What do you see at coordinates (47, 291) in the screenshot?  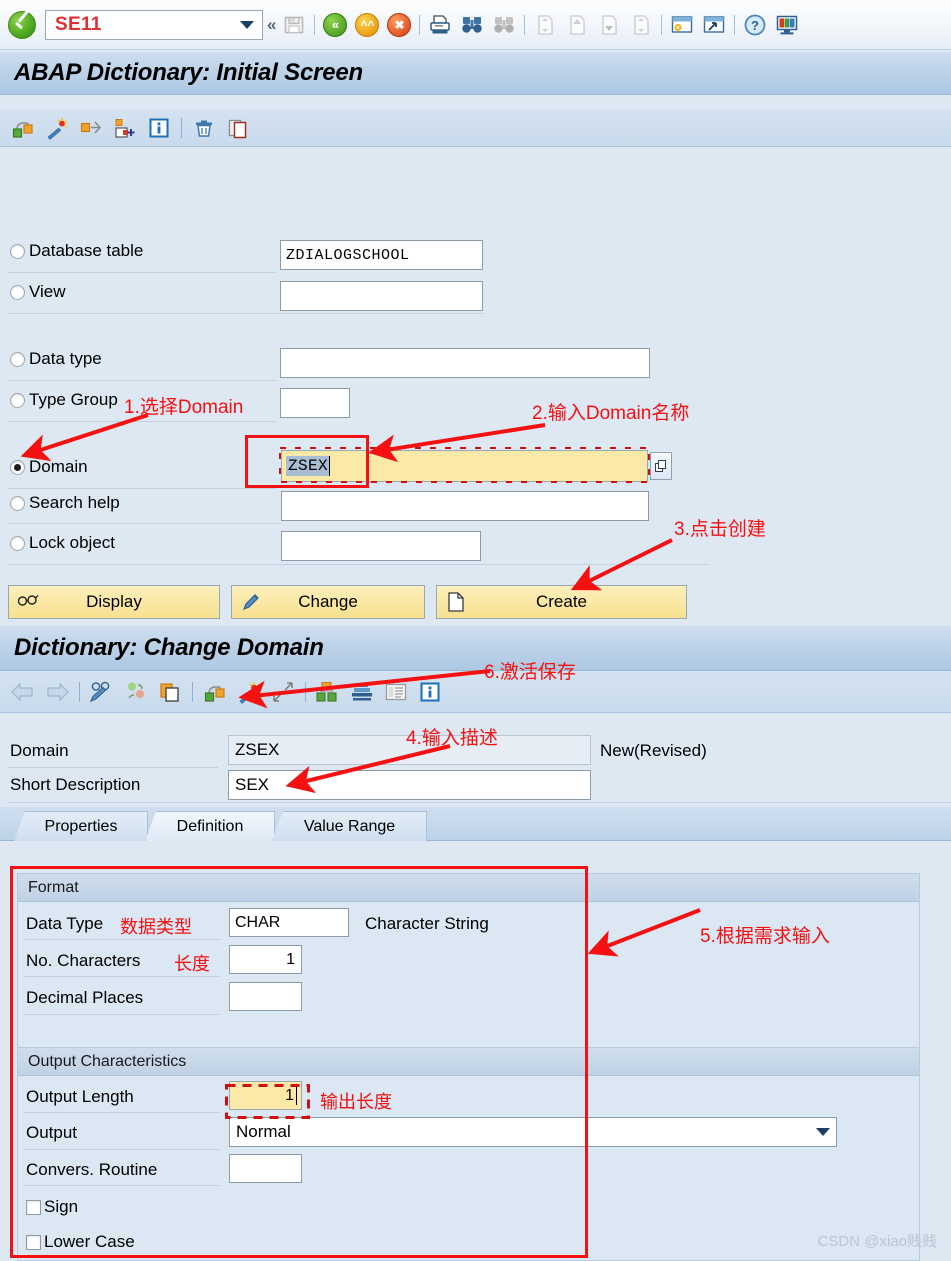 I see `radio-label: View` at bounding box center [47, 291].